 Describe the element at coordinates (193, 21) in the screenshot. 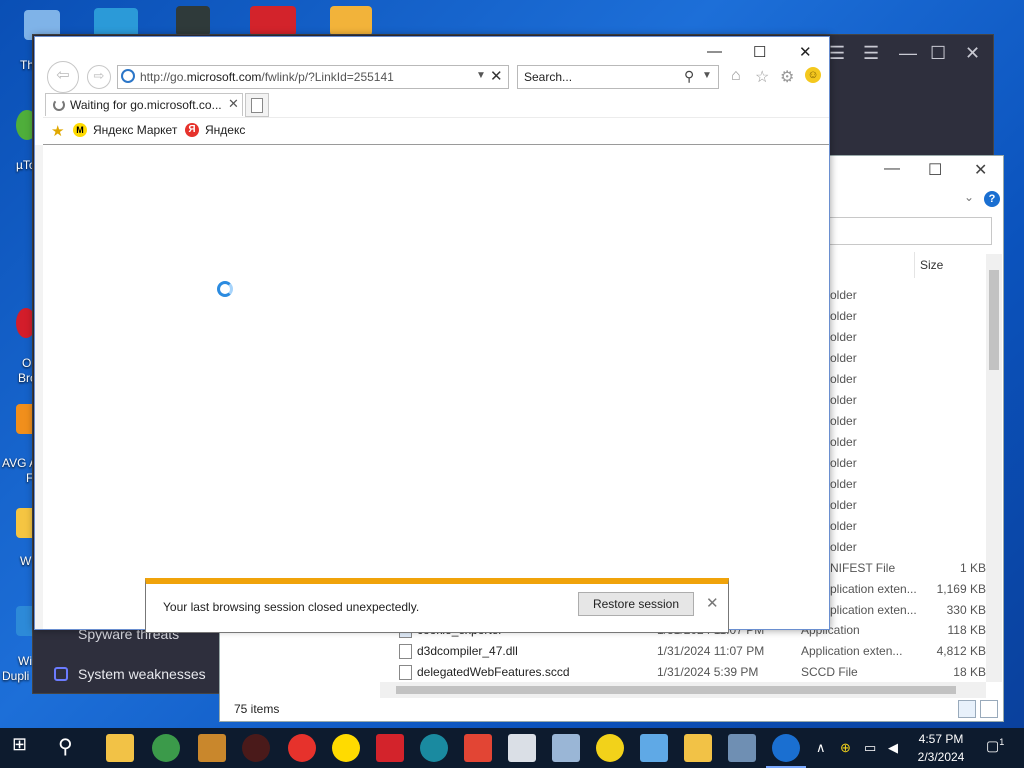

I see `desktop-icon-game` at that location.